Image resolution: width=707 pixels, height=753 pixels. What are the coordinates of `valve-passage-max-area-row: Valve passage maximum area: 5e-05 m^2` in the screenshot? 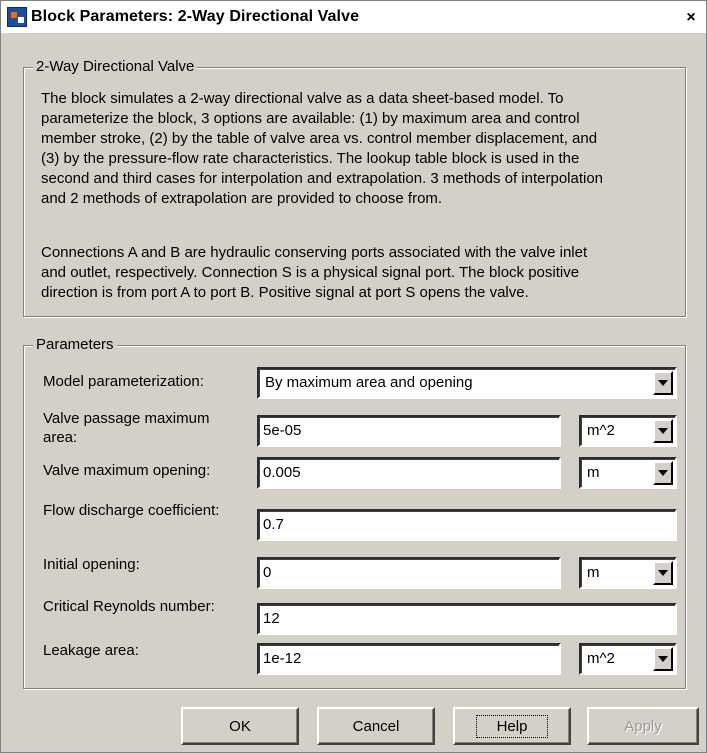 It's located at (360, 431).